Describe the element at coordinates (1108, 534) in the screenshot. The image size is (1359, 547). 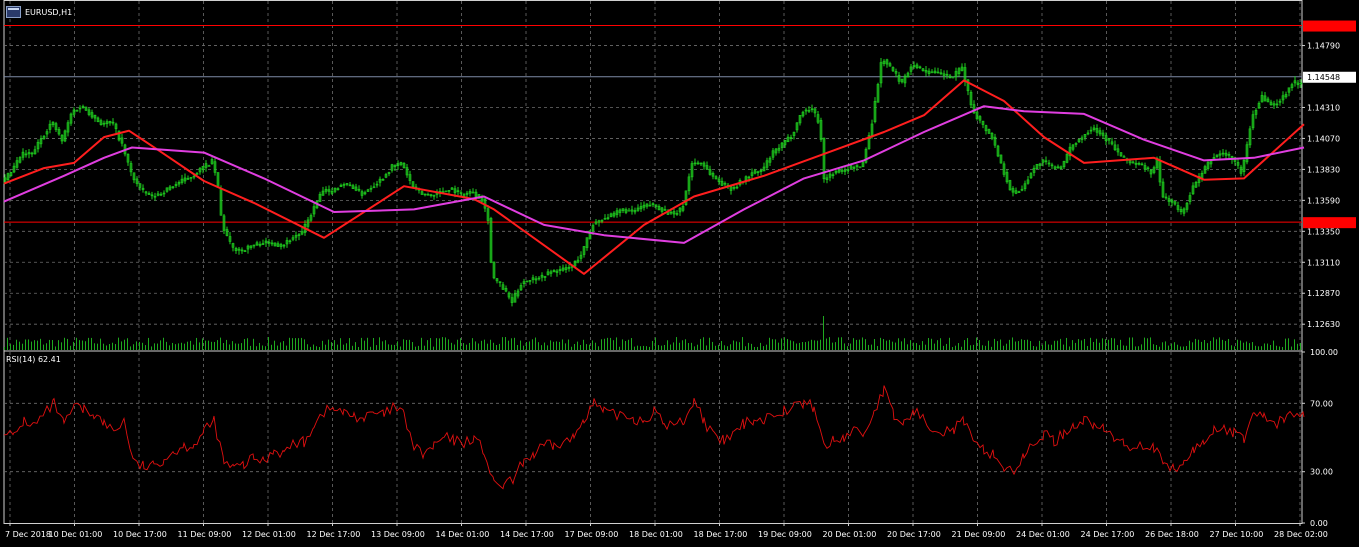
I see `time-tick-label: 24 Dec 17:00` at that location.